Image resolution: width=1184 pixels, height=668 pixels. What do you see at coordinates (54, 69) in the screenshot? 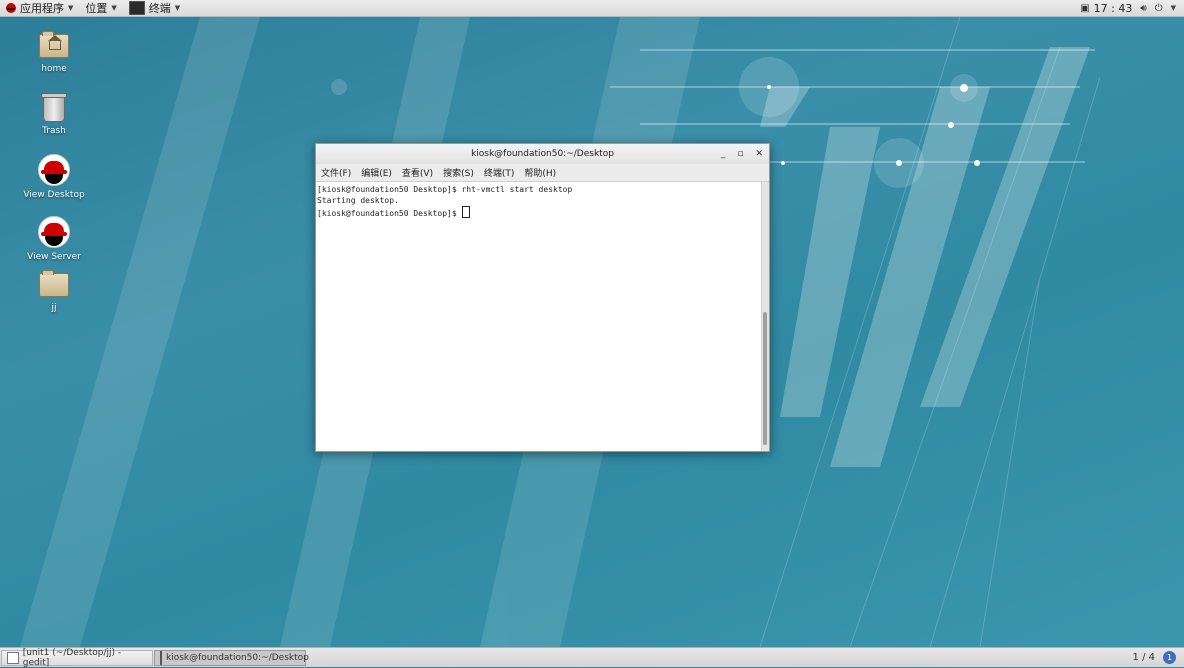
I see `desktop-icon-label: home` at bounding box center [54, 69].